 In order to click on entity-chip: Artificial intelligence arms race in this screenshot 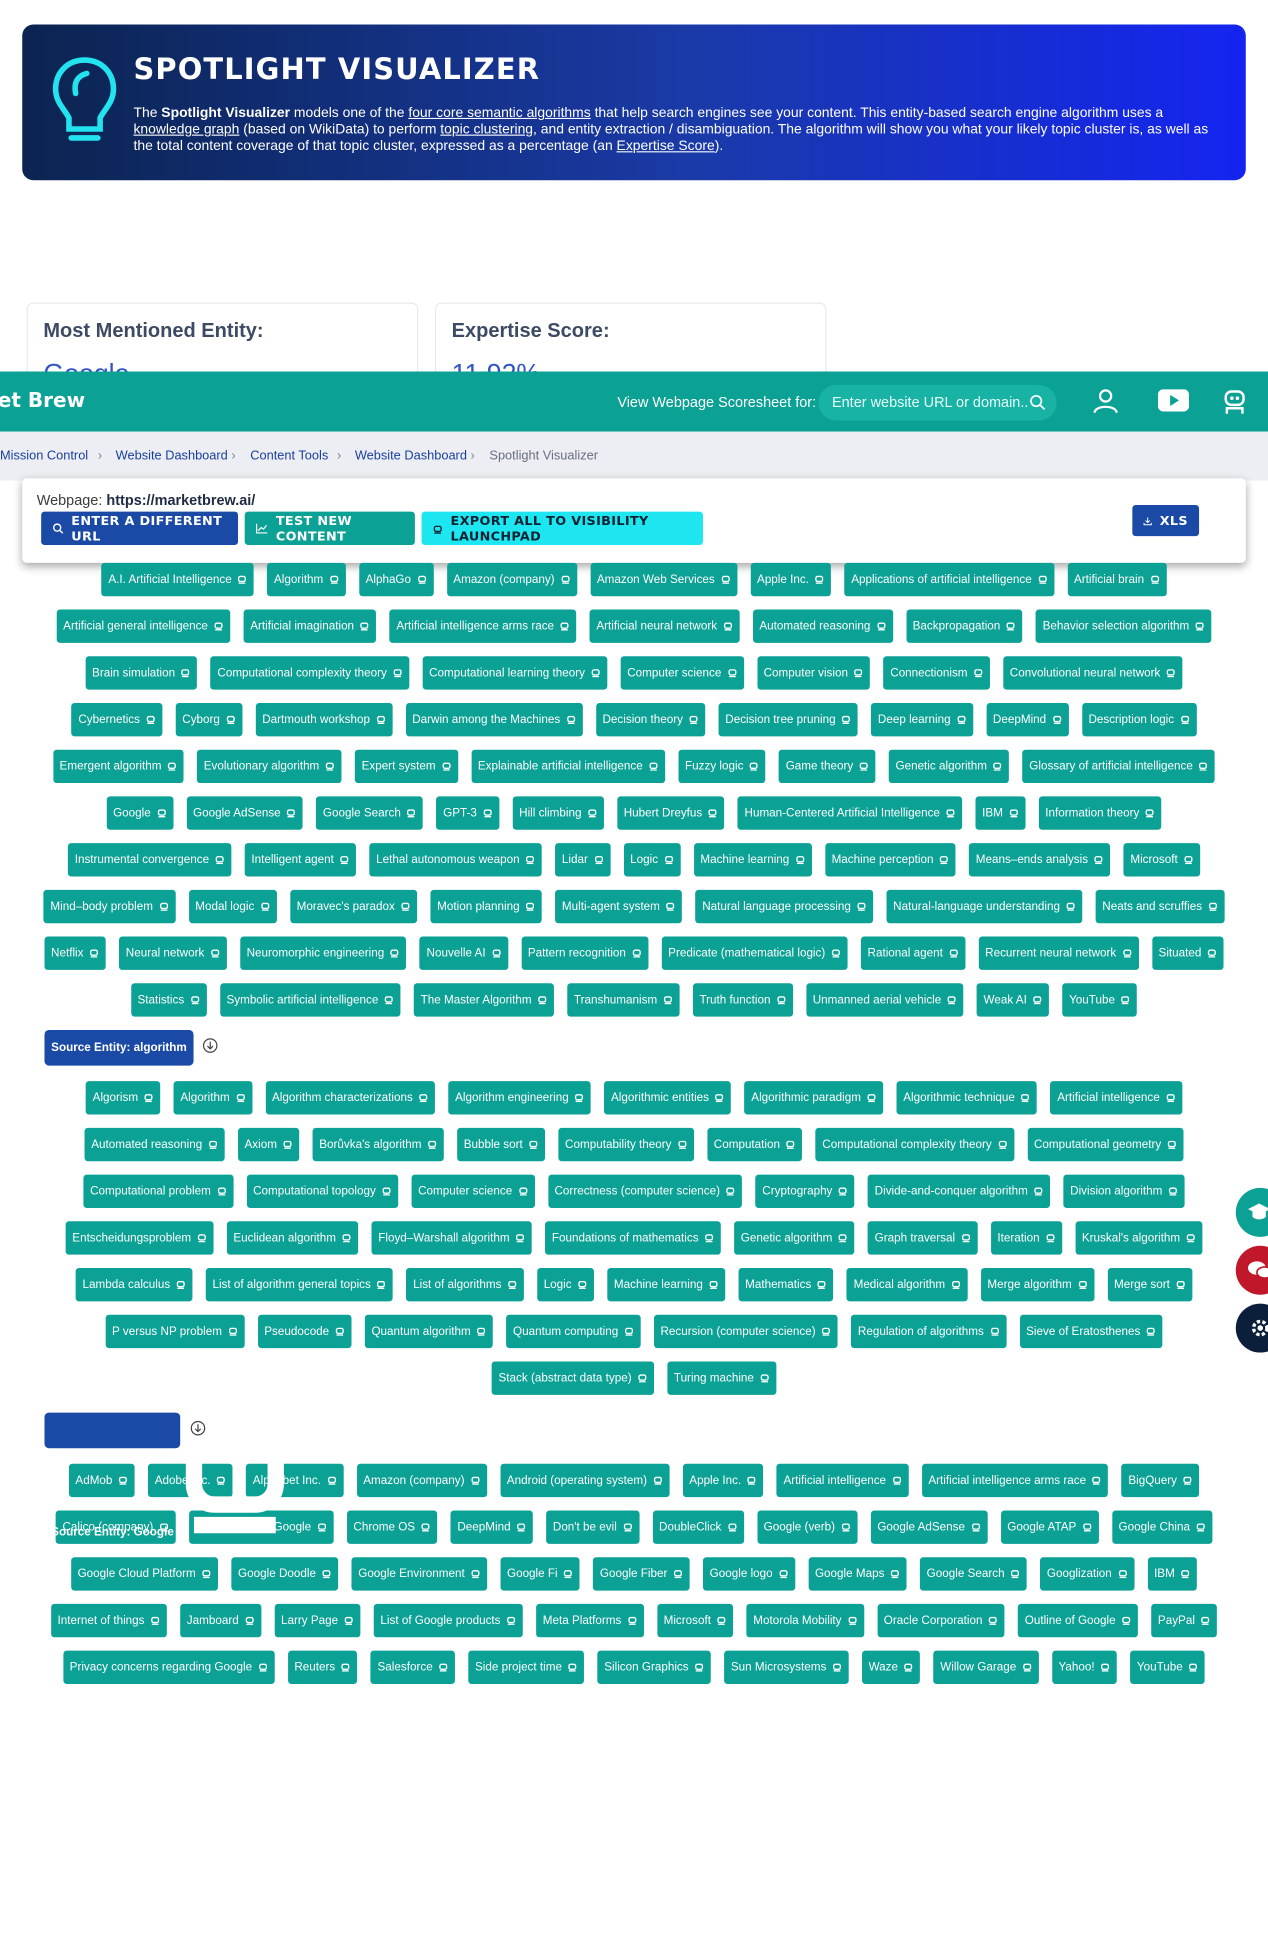, I will do `click(1015, 1480)`.